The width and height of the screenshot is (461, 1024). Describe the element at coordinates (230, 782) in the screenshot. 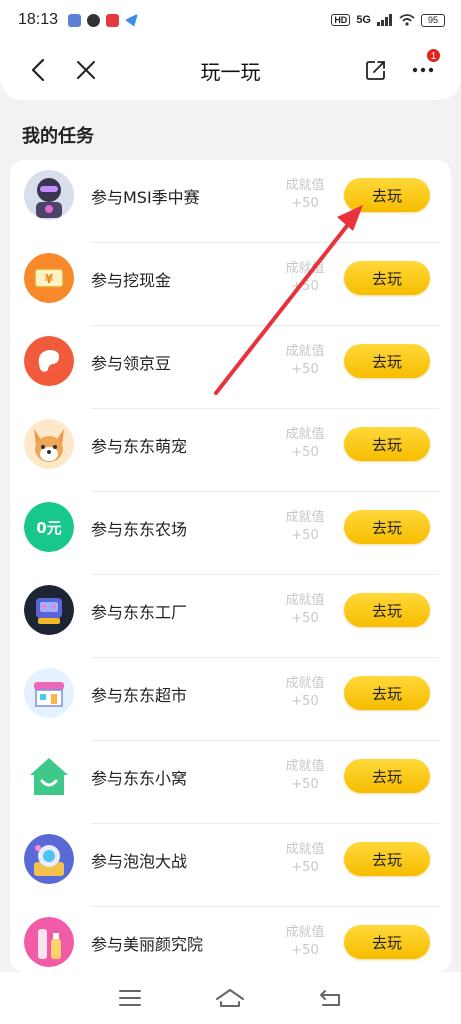

I see `task-row: 参与东东小窝 成就值 +50 去玩` at that location.